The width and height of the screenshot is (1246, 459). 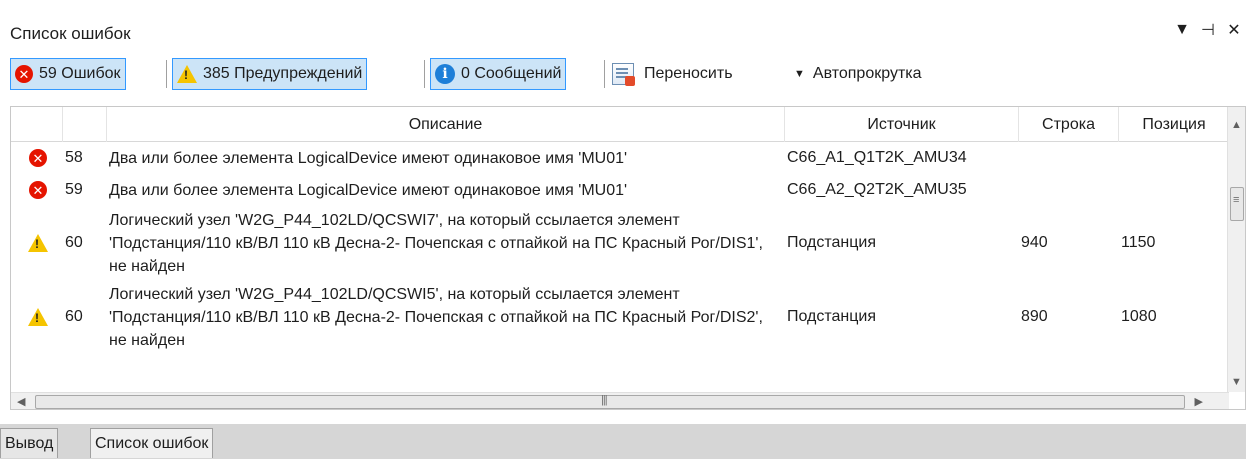 I want to click on scroll-right-arrow-icon: ▶, so click(x=1199, y=401).